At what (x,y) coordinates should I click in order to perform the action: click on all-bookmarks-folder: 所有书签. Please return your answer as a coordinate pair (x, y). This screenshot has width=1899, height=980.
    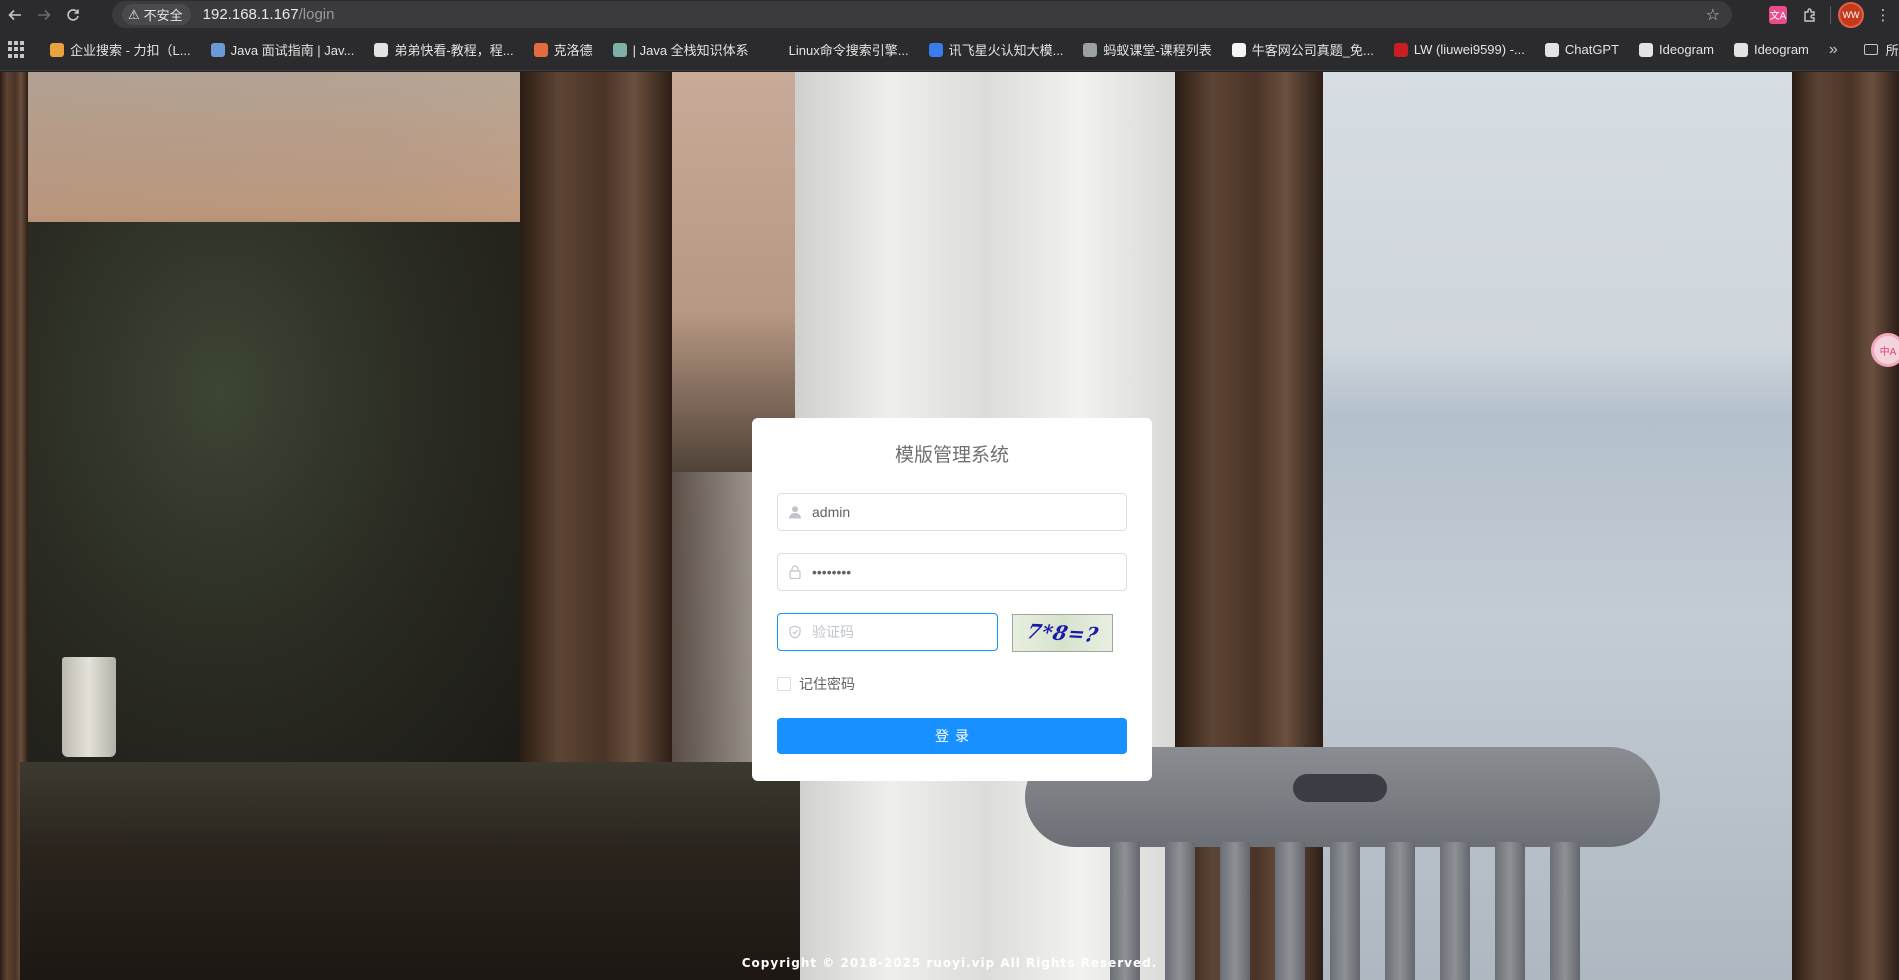
    Looking at the image, I should click on (1881, 49).